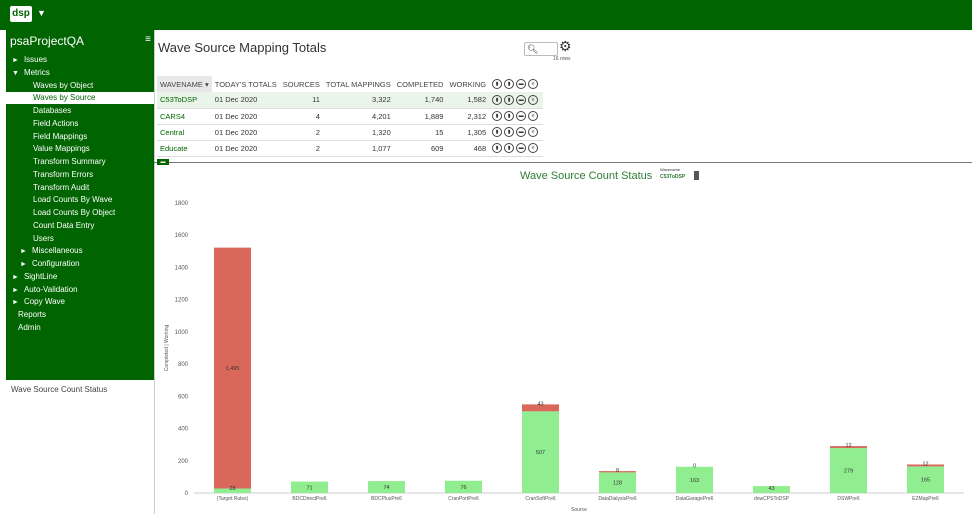  I want to click on col-header-todays-totals: TODAY'S TOTALS, so click(246, 84).